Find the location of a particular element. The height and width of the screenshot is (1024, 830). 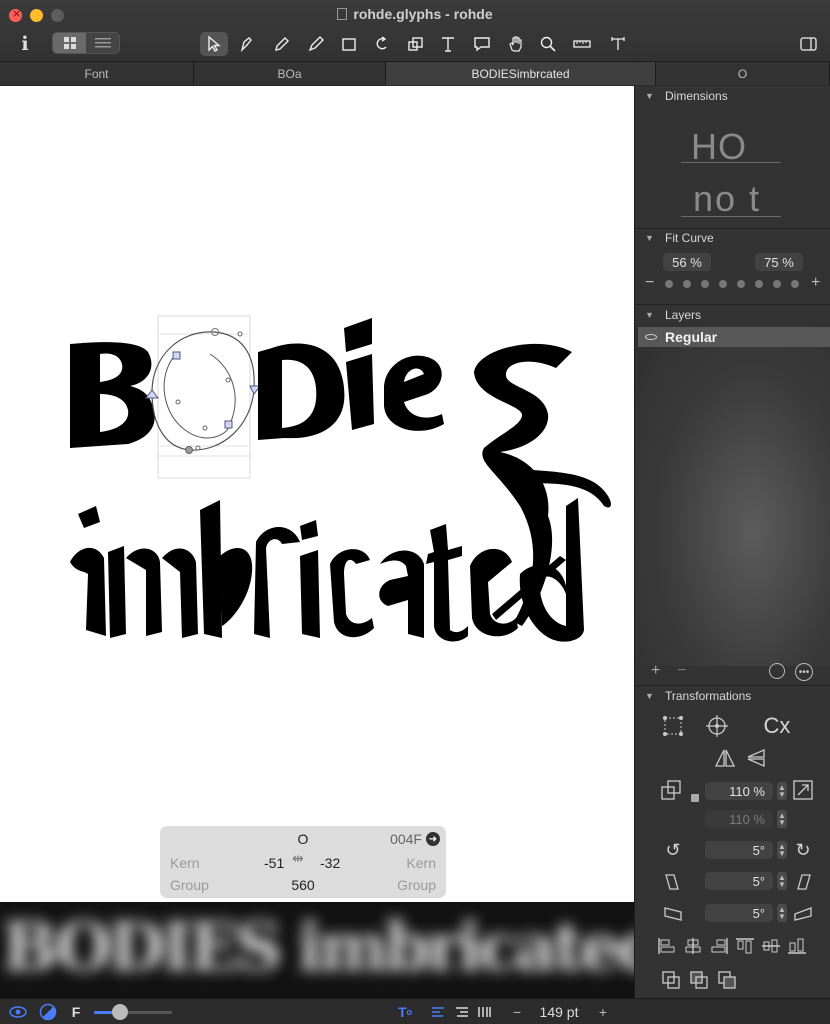

measure-tool-icon is located at coordinates (582, 44).